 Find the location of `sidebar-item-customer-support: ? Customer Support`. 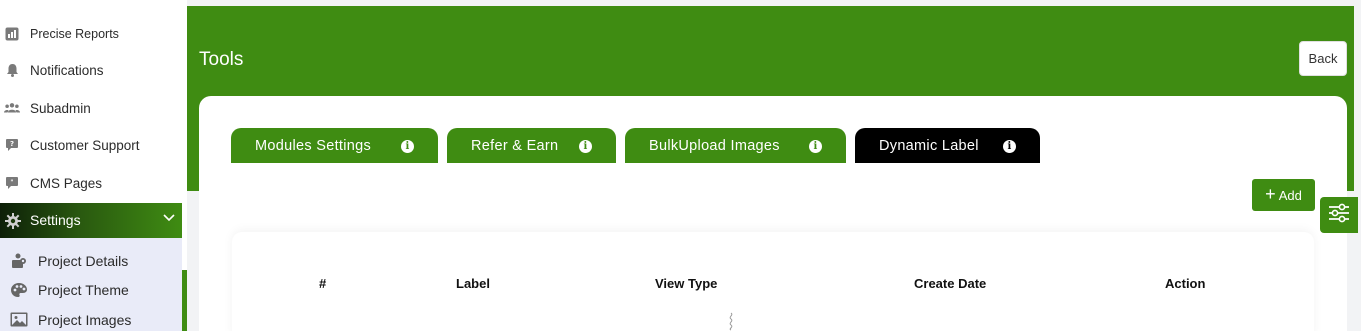

sidebar-item-customer-support: ? Customer Support is located at coordinates (91, 145).